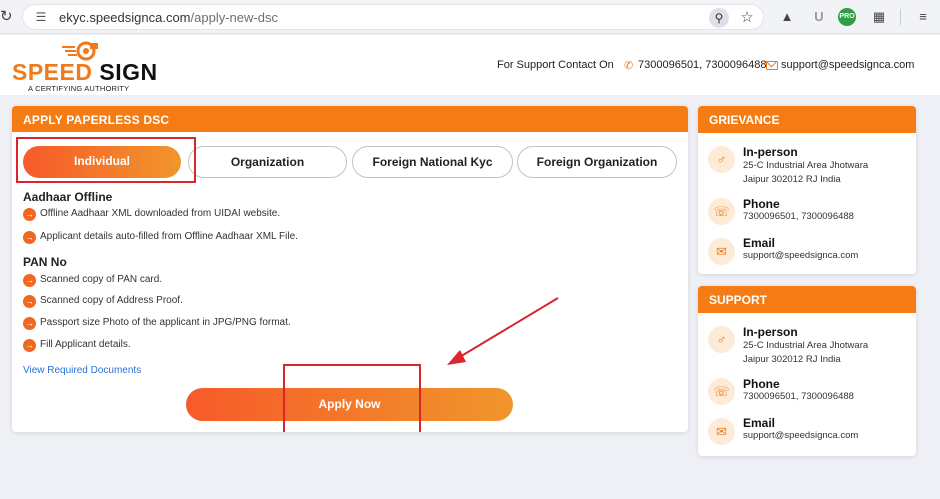 The height and width of the screenshot is (499, 940). I want to click on tab-organization: Organization, so click(267, 162).